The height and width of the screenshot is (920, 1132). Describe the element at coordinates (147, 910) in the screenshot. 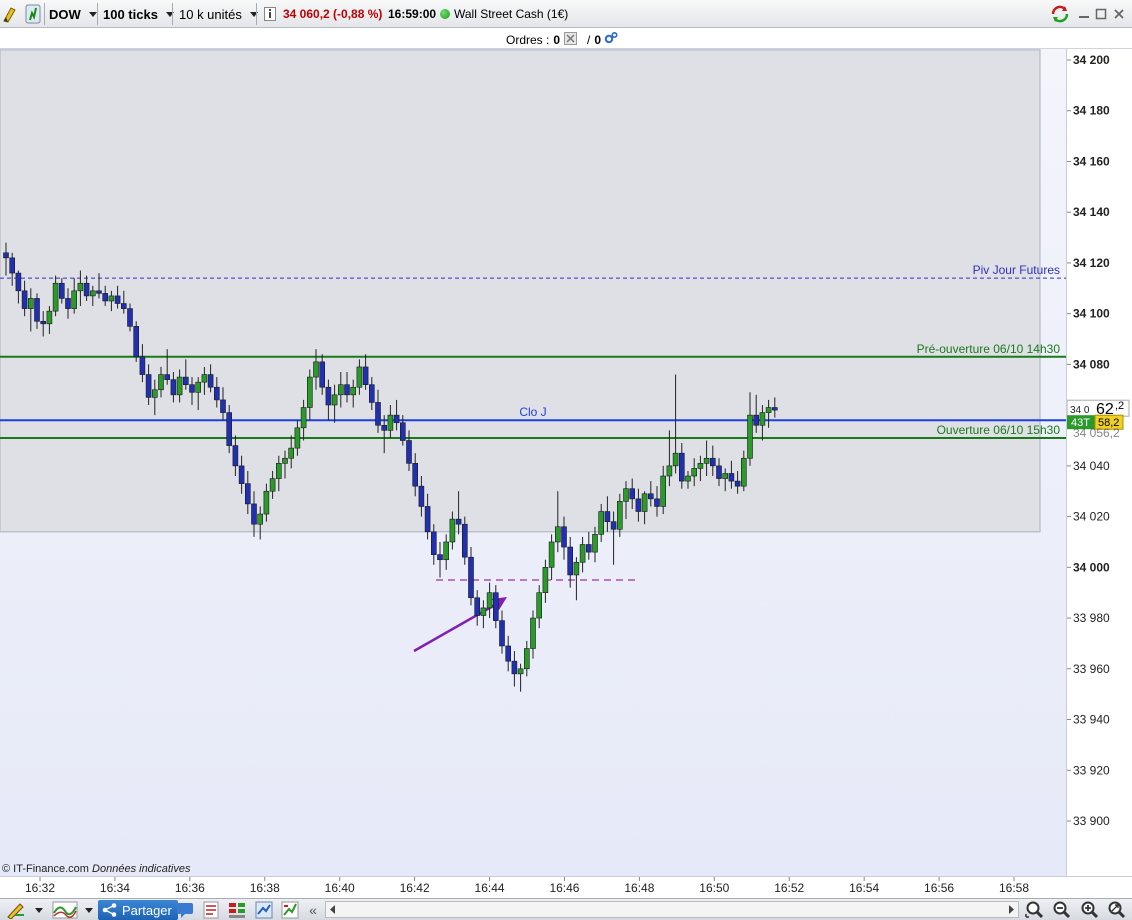

I see `share-label: Partager` at that location.